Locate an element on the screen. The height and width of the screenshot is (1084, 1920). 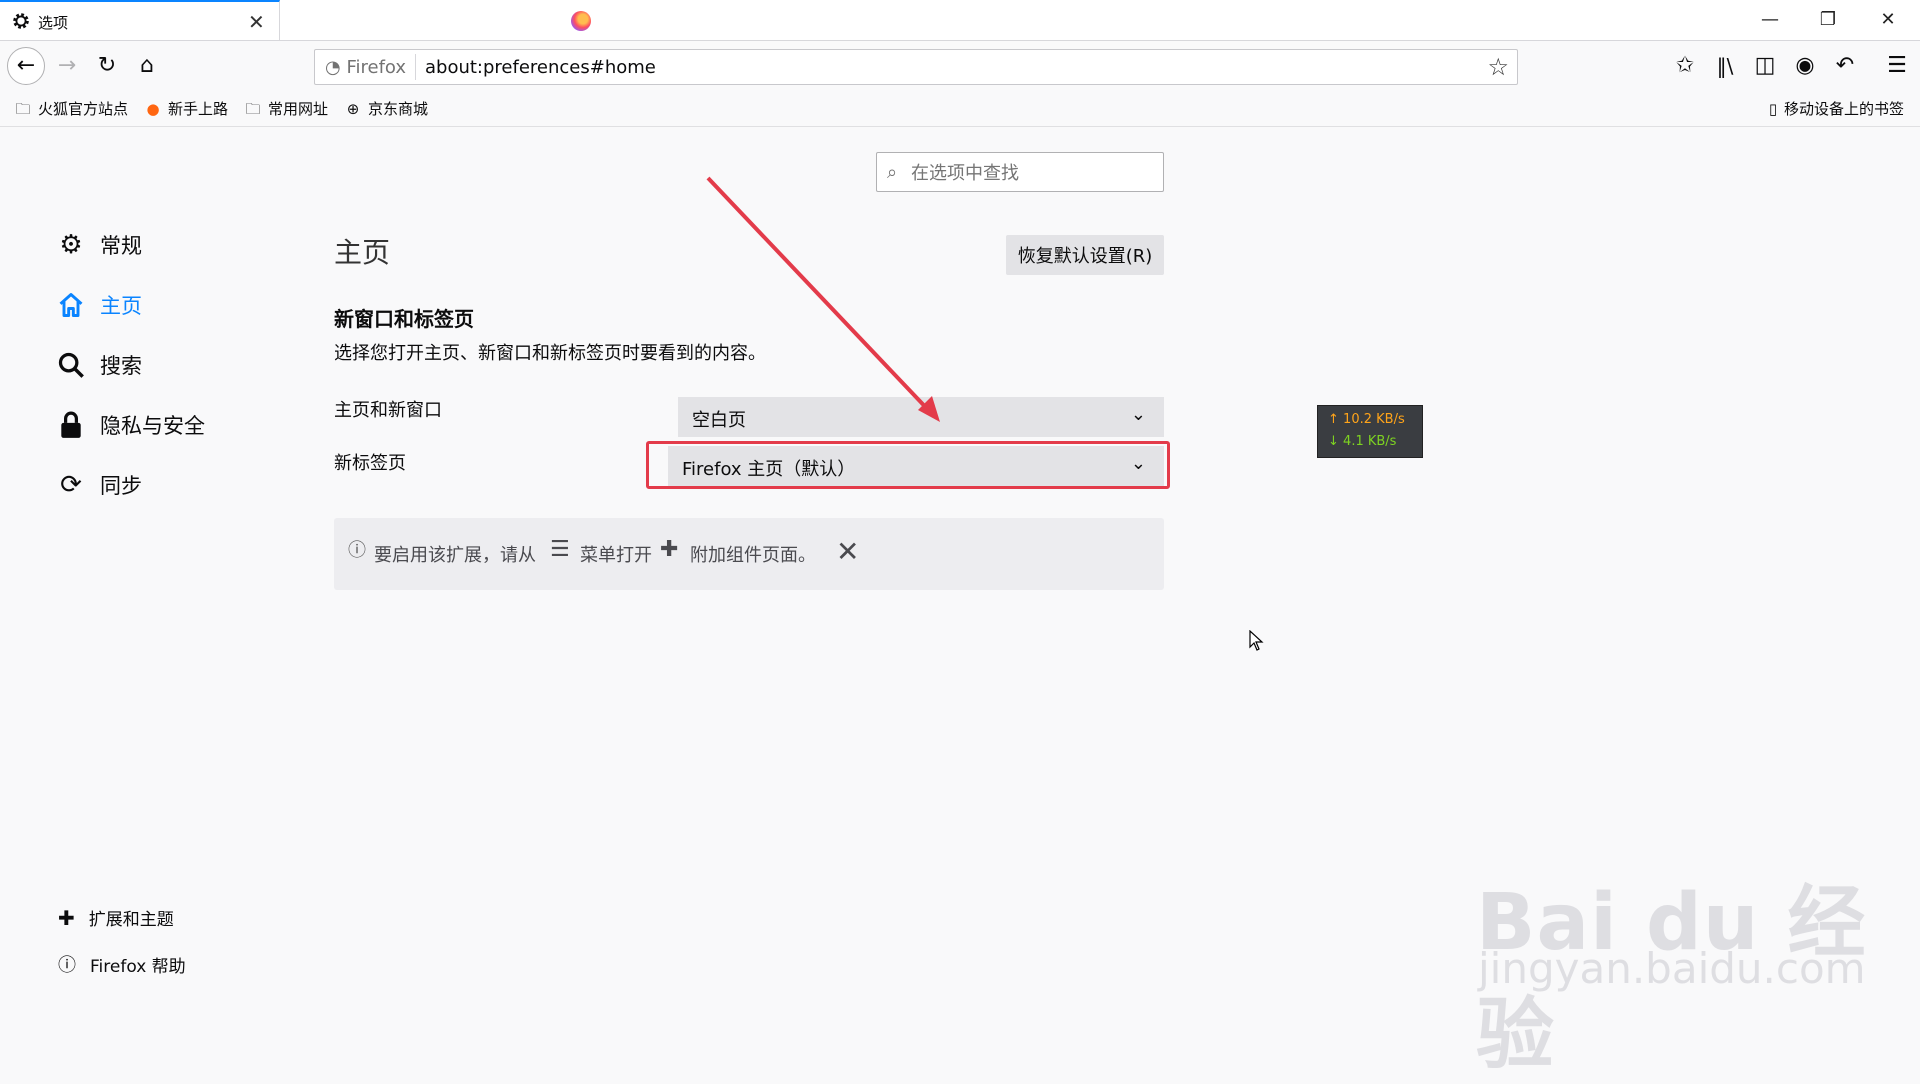
sidebar-toggle-button: ◫ is located at coordinates (1765, 66).